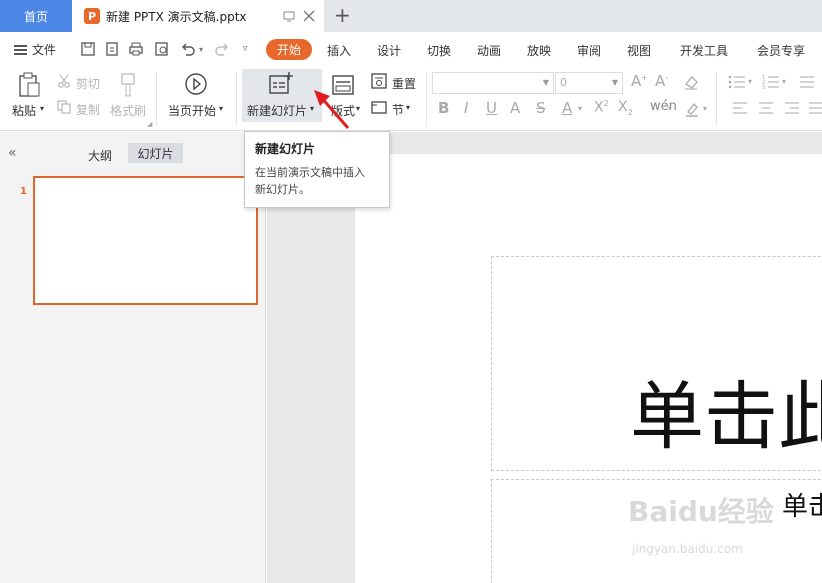 The image size is (822, 583). I want to click on new-tab-button: +, so click(342, 15).